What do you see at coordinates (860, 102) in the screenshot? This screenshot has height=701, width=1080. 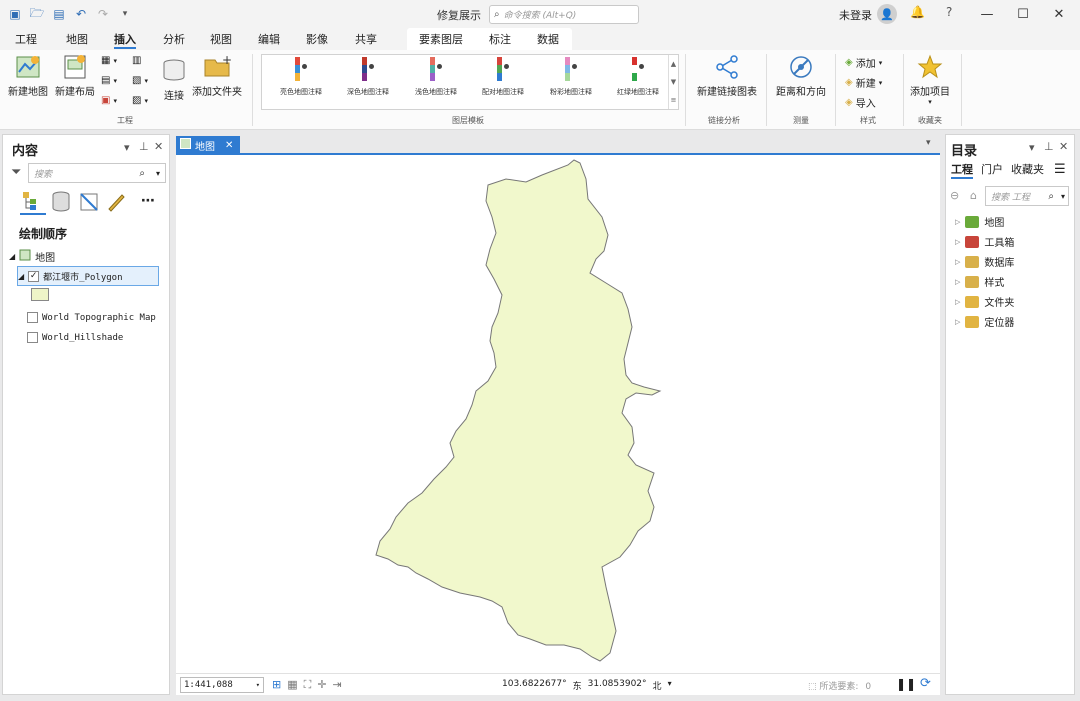 I see `import-style-button: ◈ 导入` at bounding box center [860, 102].